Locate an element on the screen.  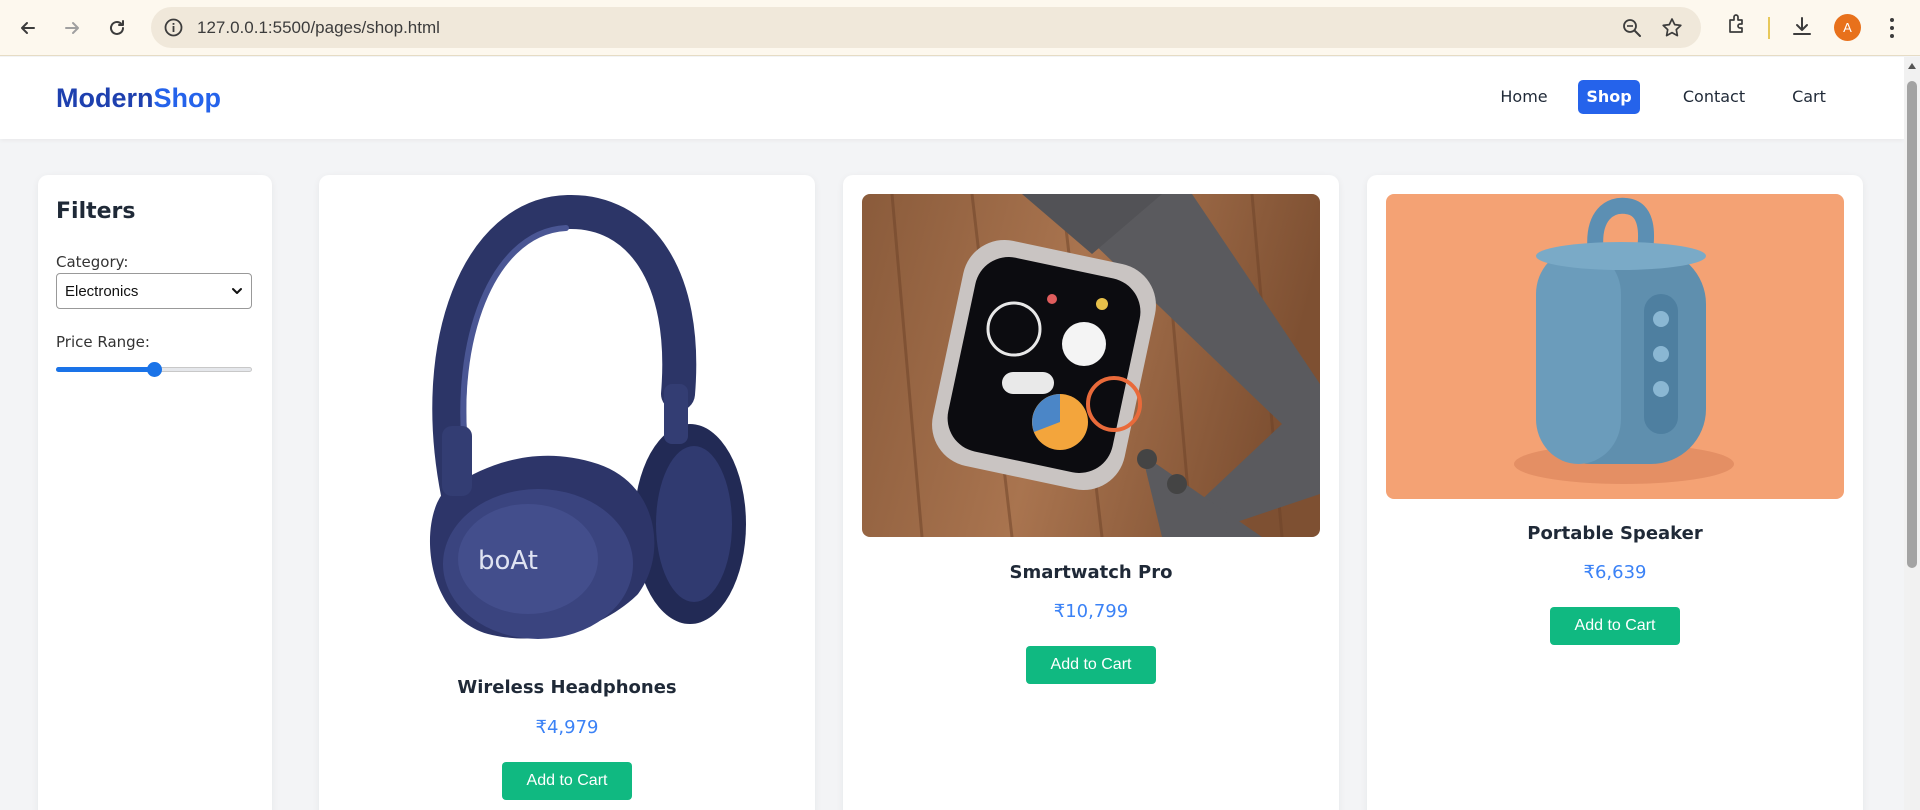
forward-button is located at coordinates (72, 28).